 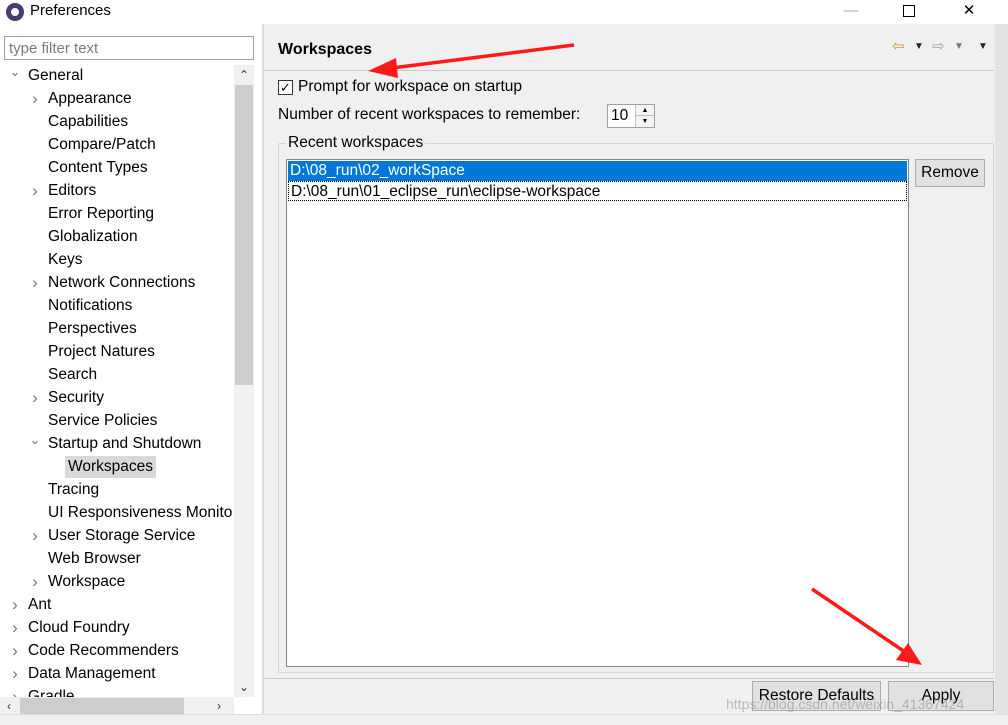 I want to click on tree-item-label: Service Policies, so click(x=103, y=420).